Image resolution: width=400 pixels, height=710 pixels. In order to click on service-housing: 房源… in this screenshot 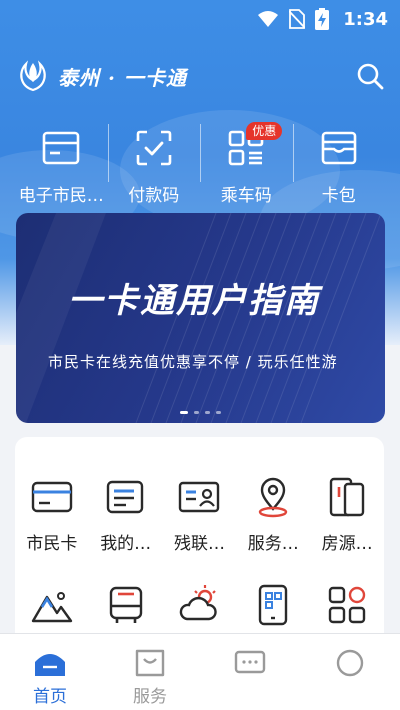, I will do `click(347, 514)`.